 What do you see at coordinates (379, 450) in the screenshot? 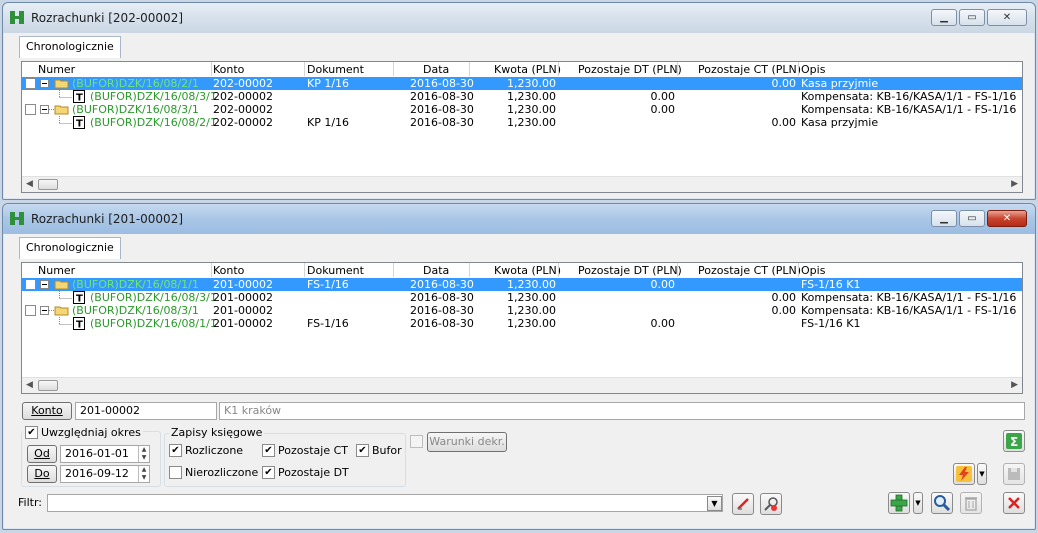
I see `bufor-checkbox: ✔ Bufor` at bounding box center [379, 450].